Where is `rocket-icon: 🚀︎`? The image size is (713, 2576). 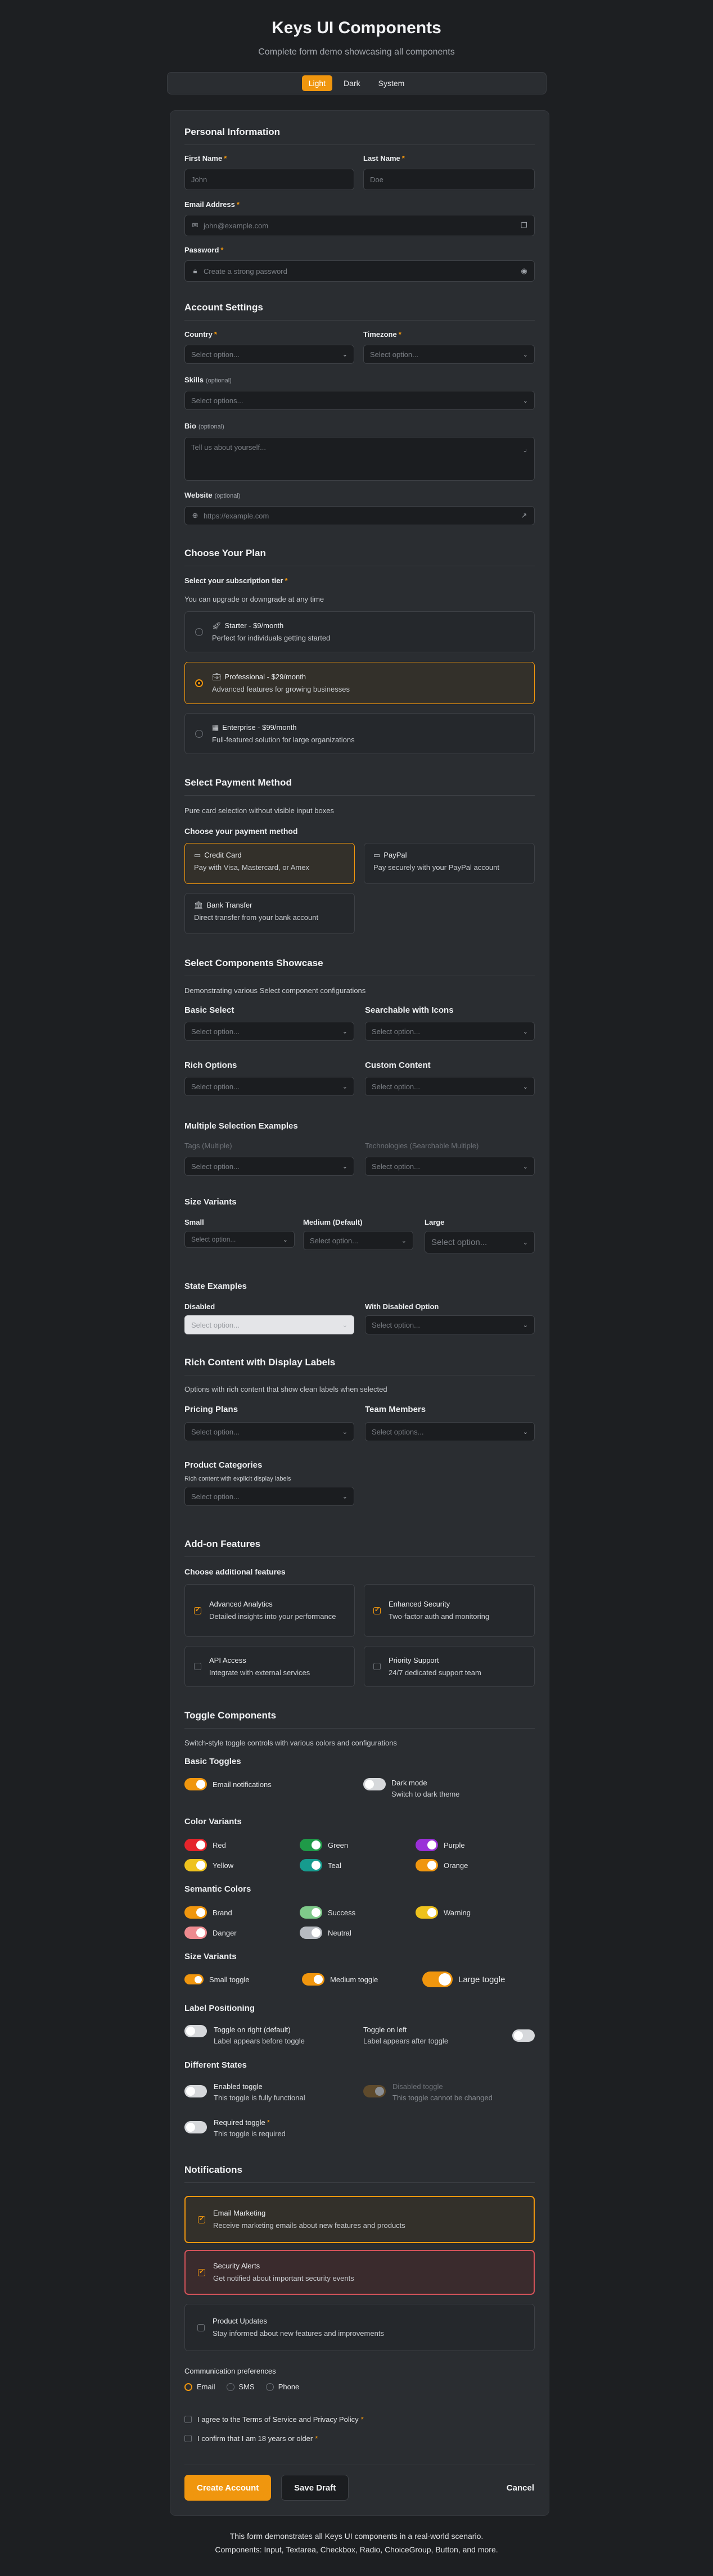 rocket-icon: 🚀︎ is located at coordinates (217, 625).